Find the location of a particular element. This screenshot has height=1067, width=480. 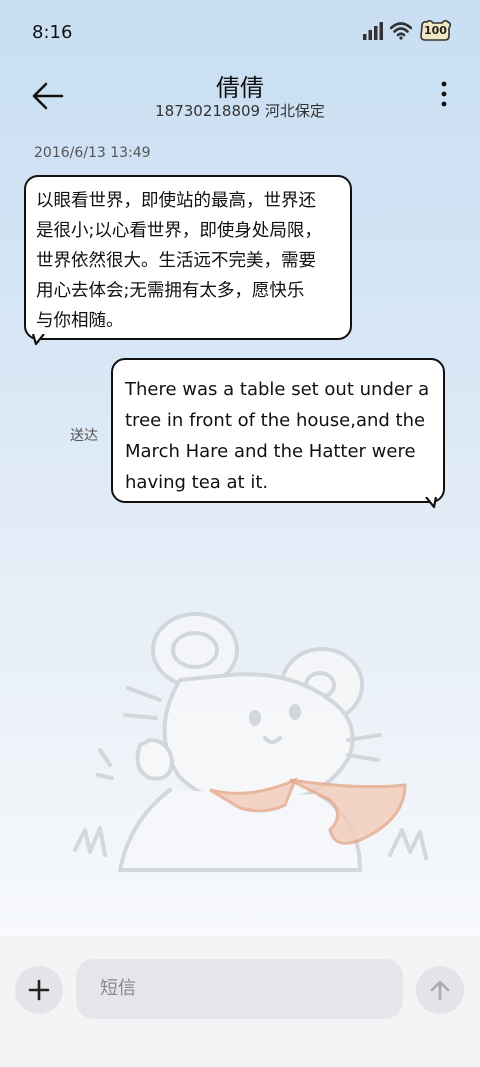

message-line: 与你相随。 is located at coordinates (80, 321).